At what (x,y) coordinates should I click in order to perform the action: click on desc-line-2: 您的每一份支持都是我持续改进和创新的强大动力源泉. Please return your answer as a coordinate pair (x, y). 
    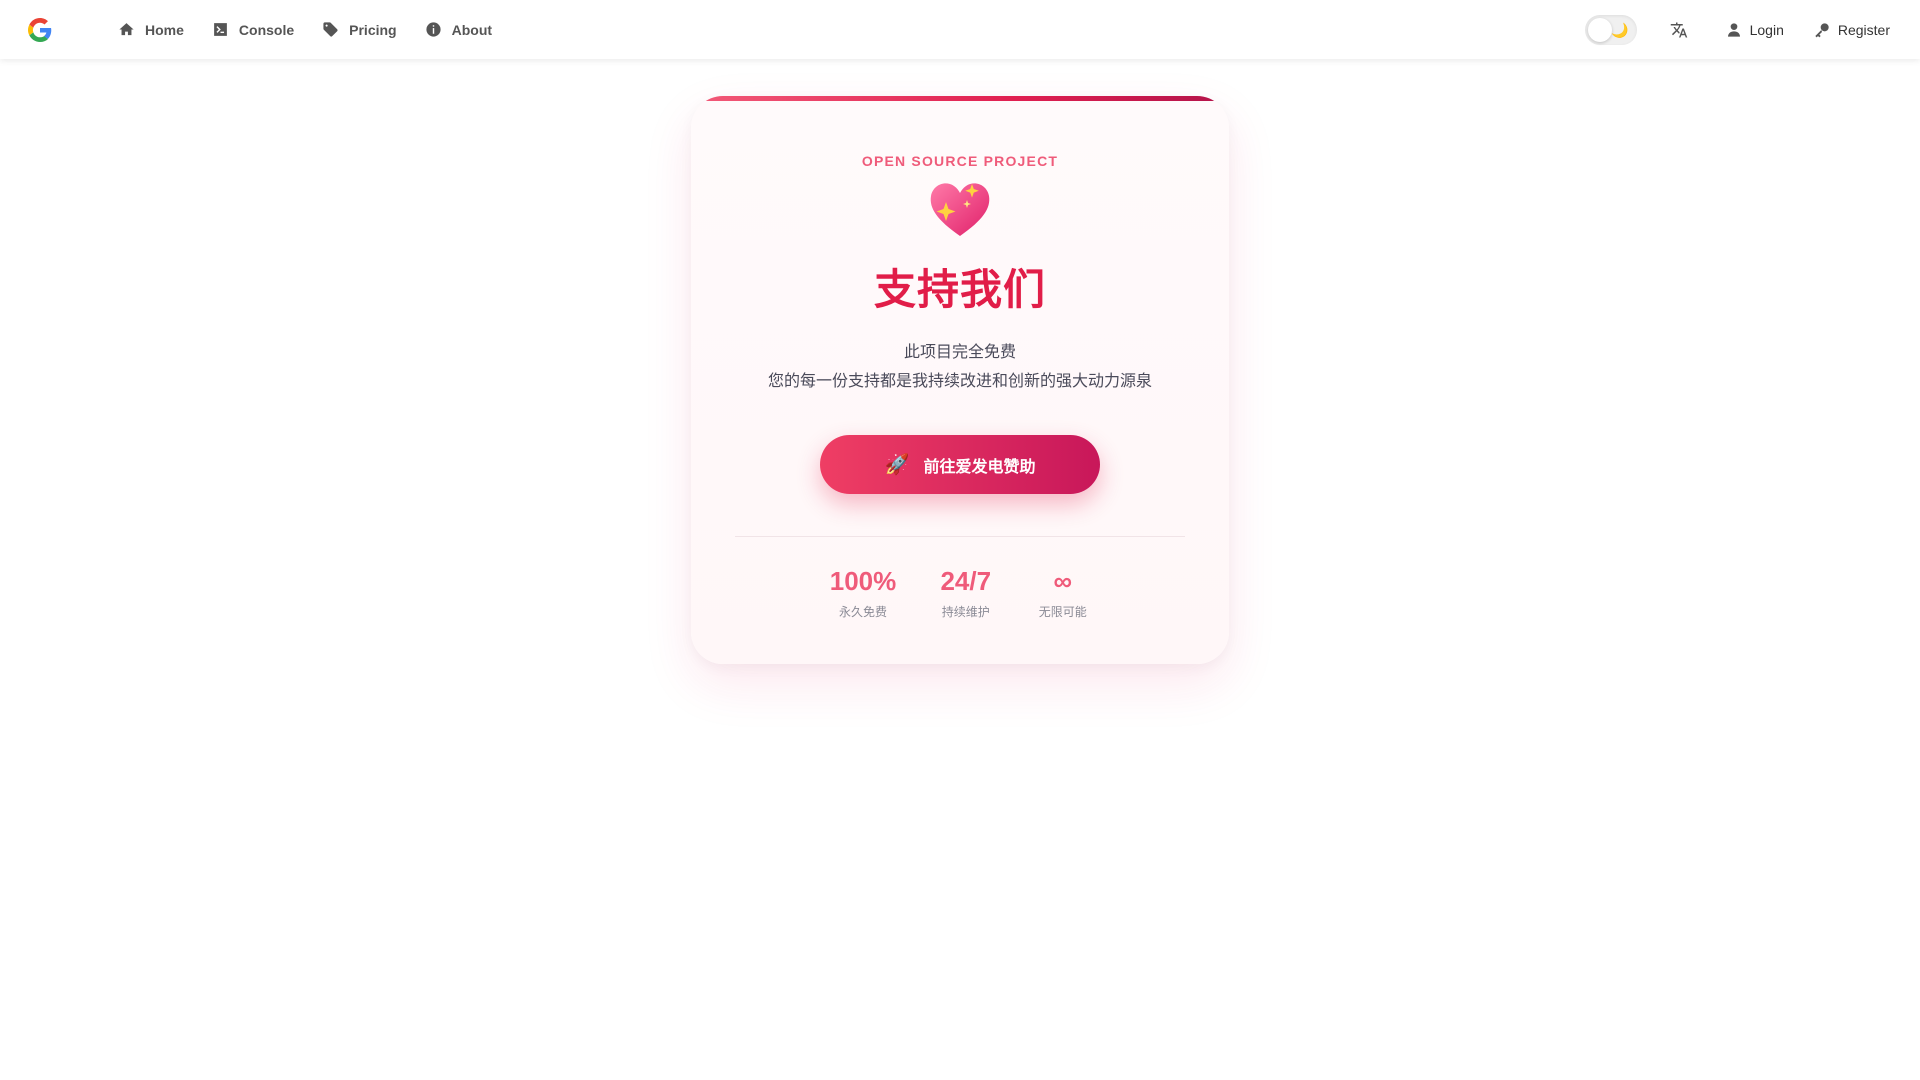
    Looking at the image, I should click on (959, 381).